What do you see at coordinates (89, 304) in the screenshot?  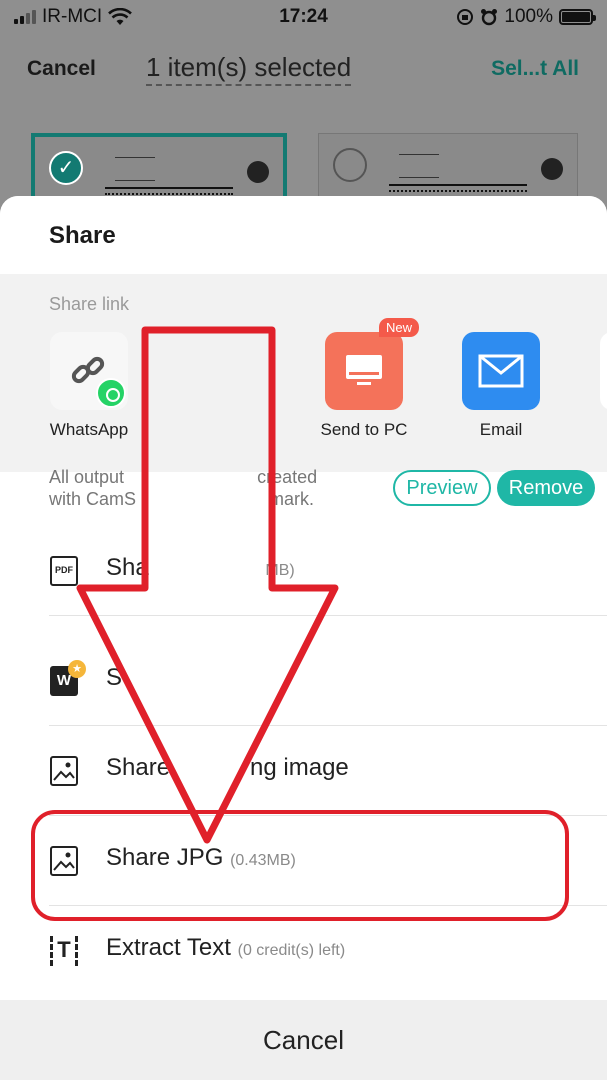 I see `share-link-label: Share link` at bounding box center [89, 304].